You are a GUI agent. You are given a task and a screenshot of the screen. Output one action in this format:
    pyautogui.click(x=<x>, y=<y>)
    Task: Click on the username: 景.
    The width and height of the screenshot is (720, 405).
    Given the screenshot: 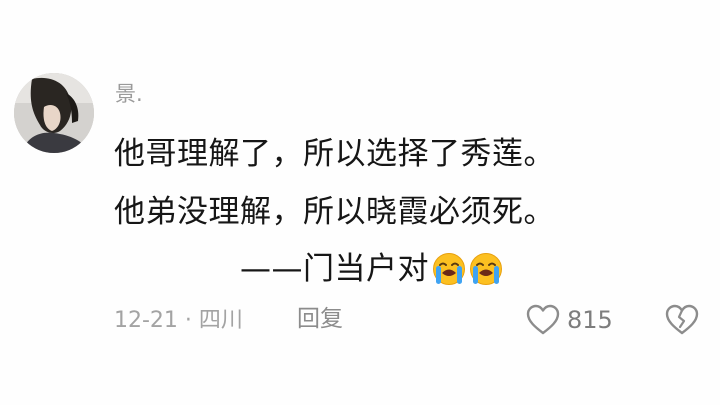 What is the action you would take?
    pyautogui.click(x=129, y=94)
    